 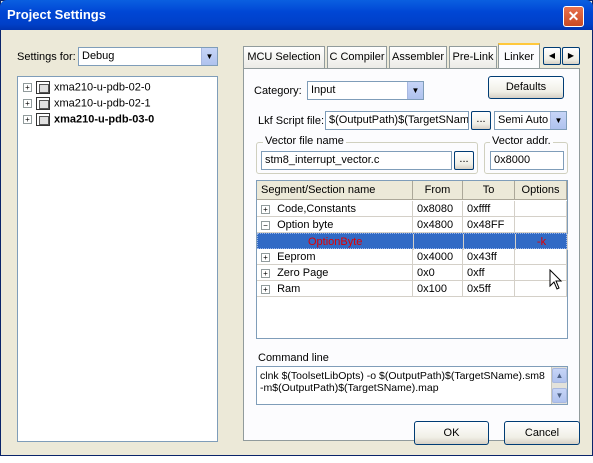 I want to click on column-header-from: From, so click(x=438, y=190).